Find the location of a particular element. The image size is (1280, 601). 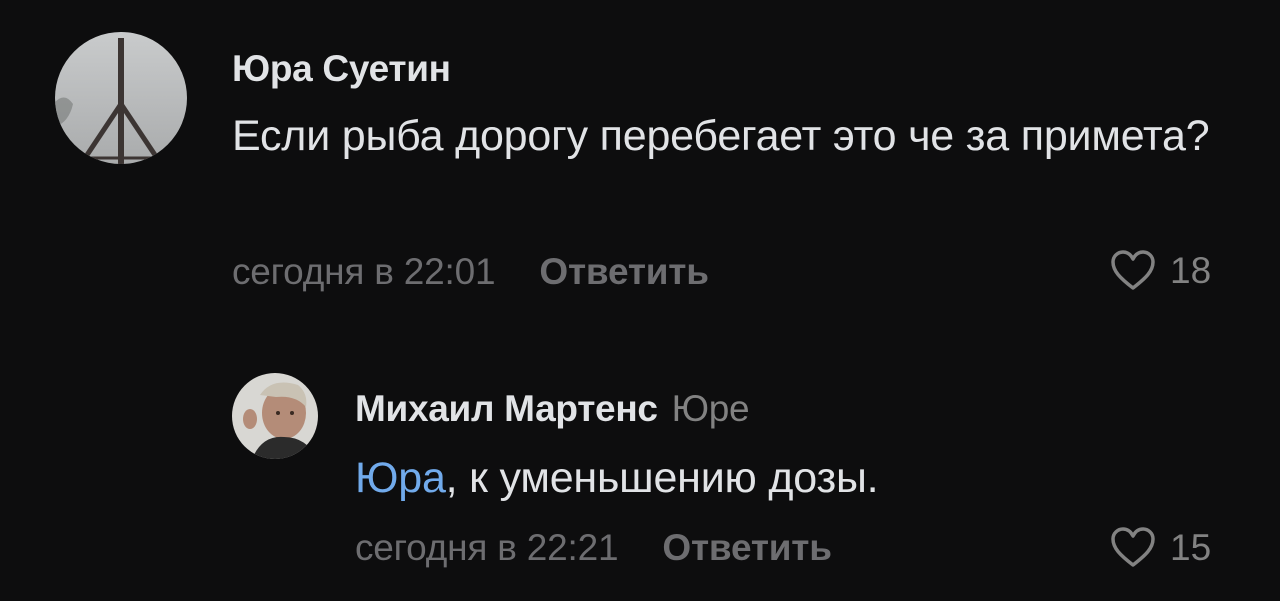

avatar is located at coordinates (121, 98).